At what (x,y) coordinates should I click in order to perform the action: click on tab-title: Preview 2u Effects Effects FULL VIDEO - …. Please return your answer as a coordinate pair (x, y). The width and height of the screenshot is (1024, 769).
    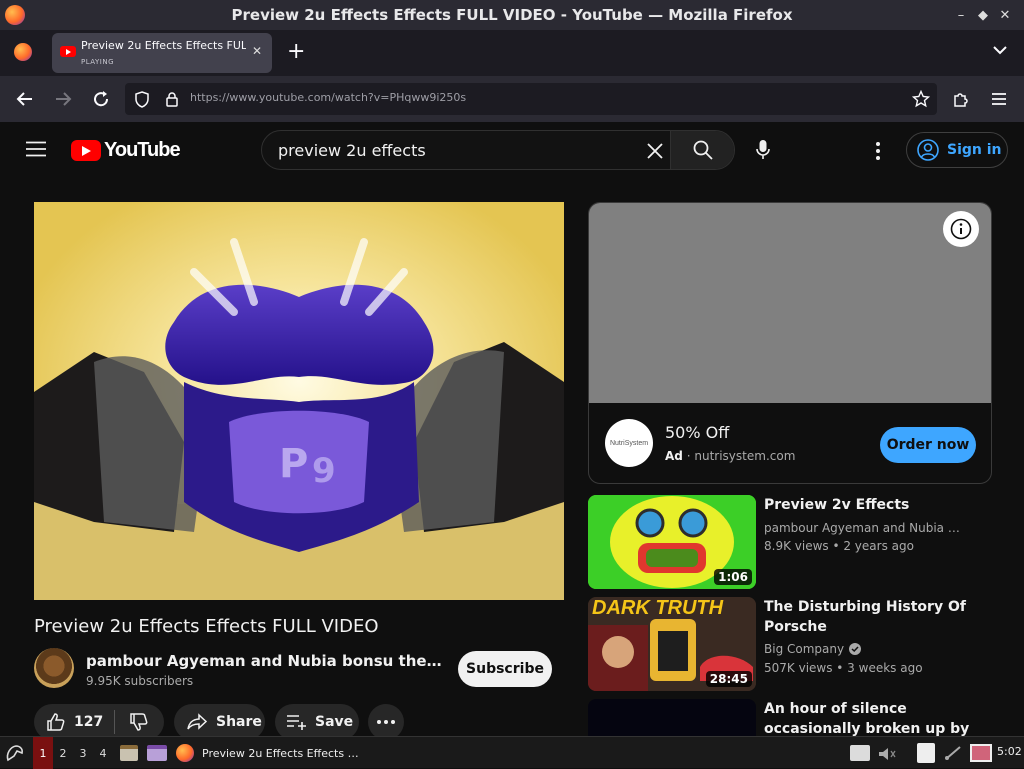
    Looking at the image, I should click on (163, 45).